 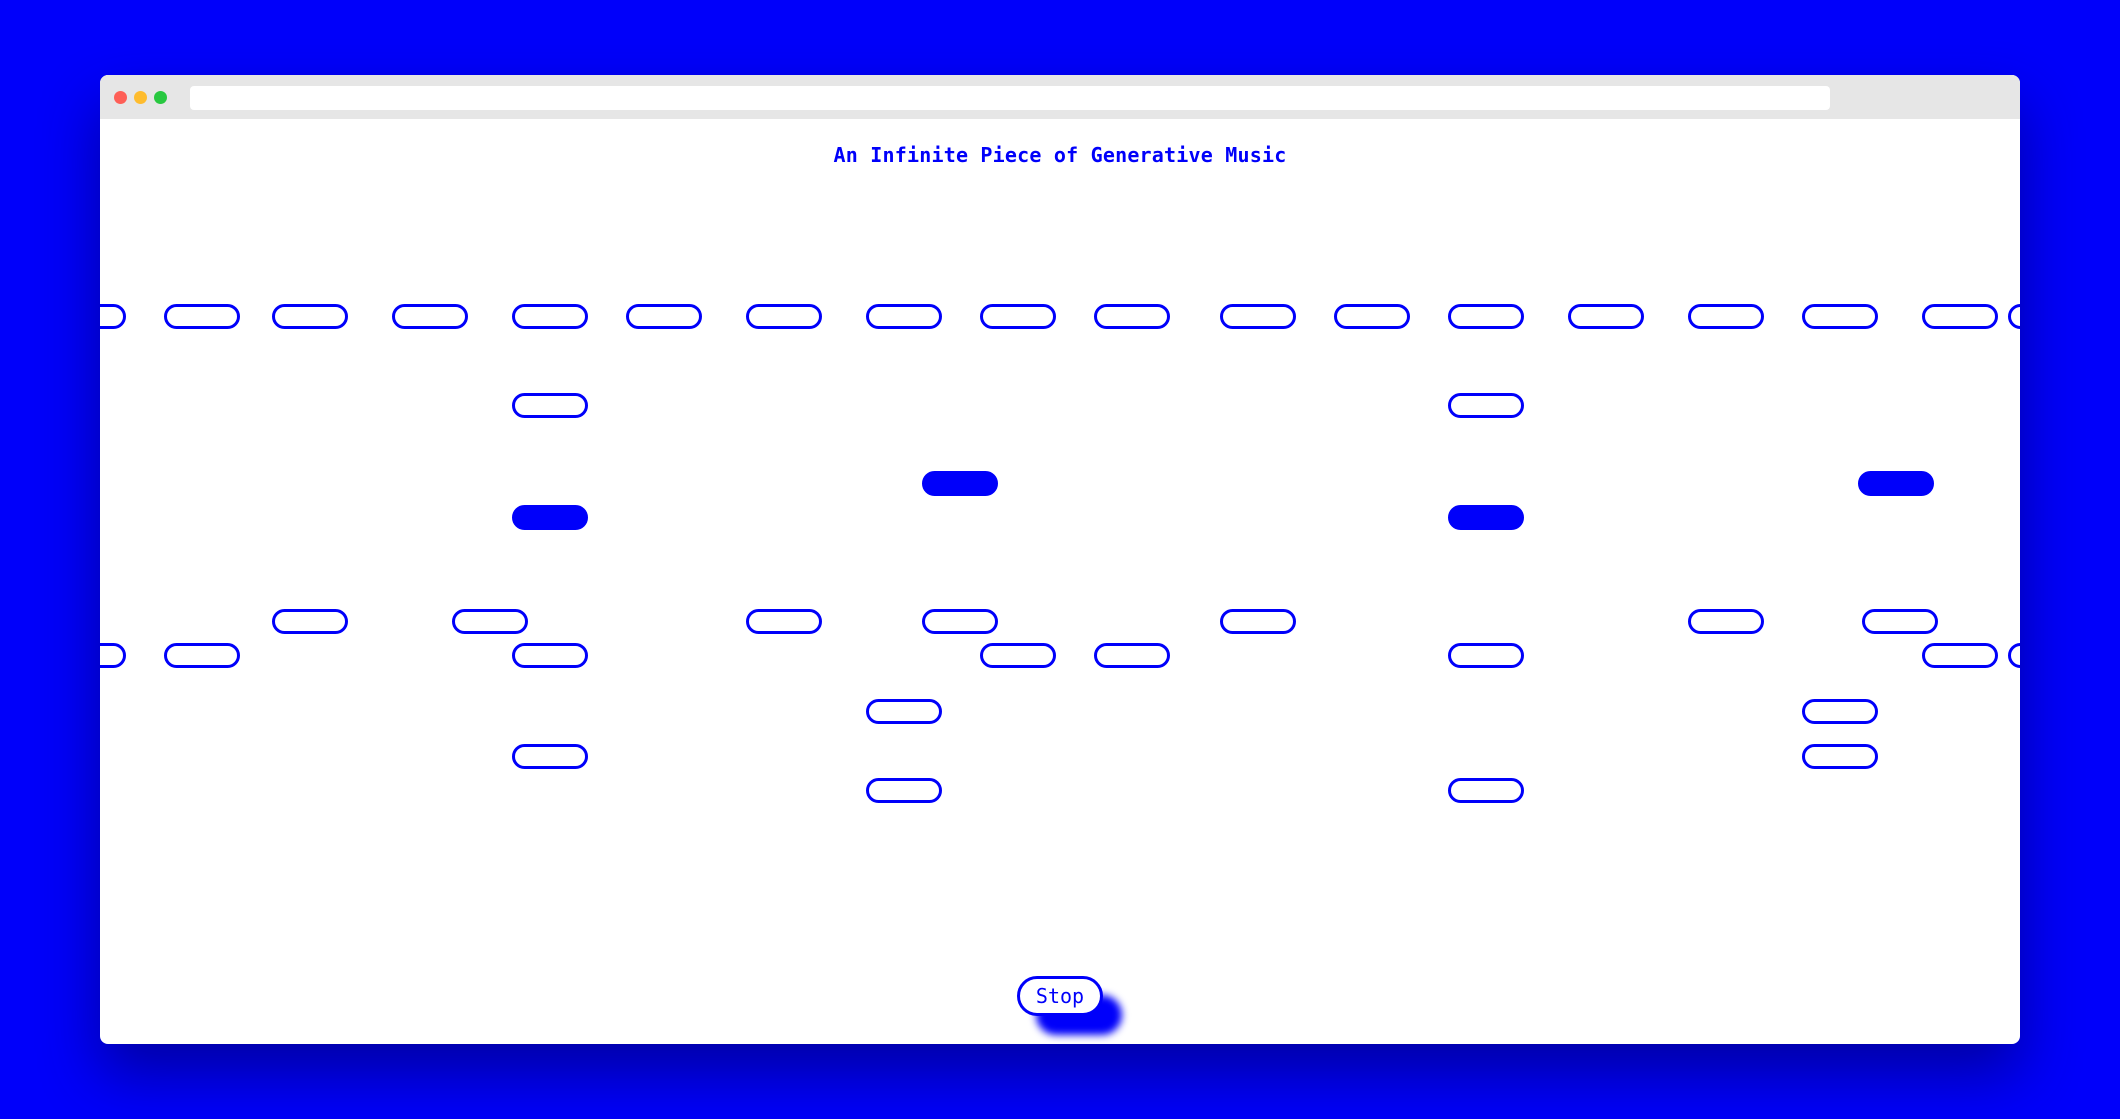 What do you see at coordinates (1060, 155) in the screenshot?
I see `page-title: An Infinite Piece of Generative Music` at bounding box center [1060, 155].